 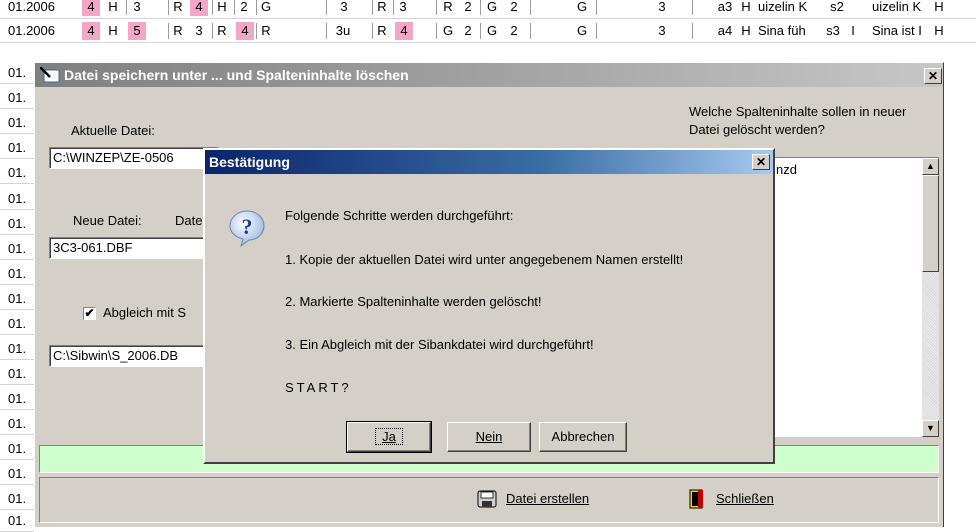 I want to click on yes-label: Ja, so click(x=389, y=436).